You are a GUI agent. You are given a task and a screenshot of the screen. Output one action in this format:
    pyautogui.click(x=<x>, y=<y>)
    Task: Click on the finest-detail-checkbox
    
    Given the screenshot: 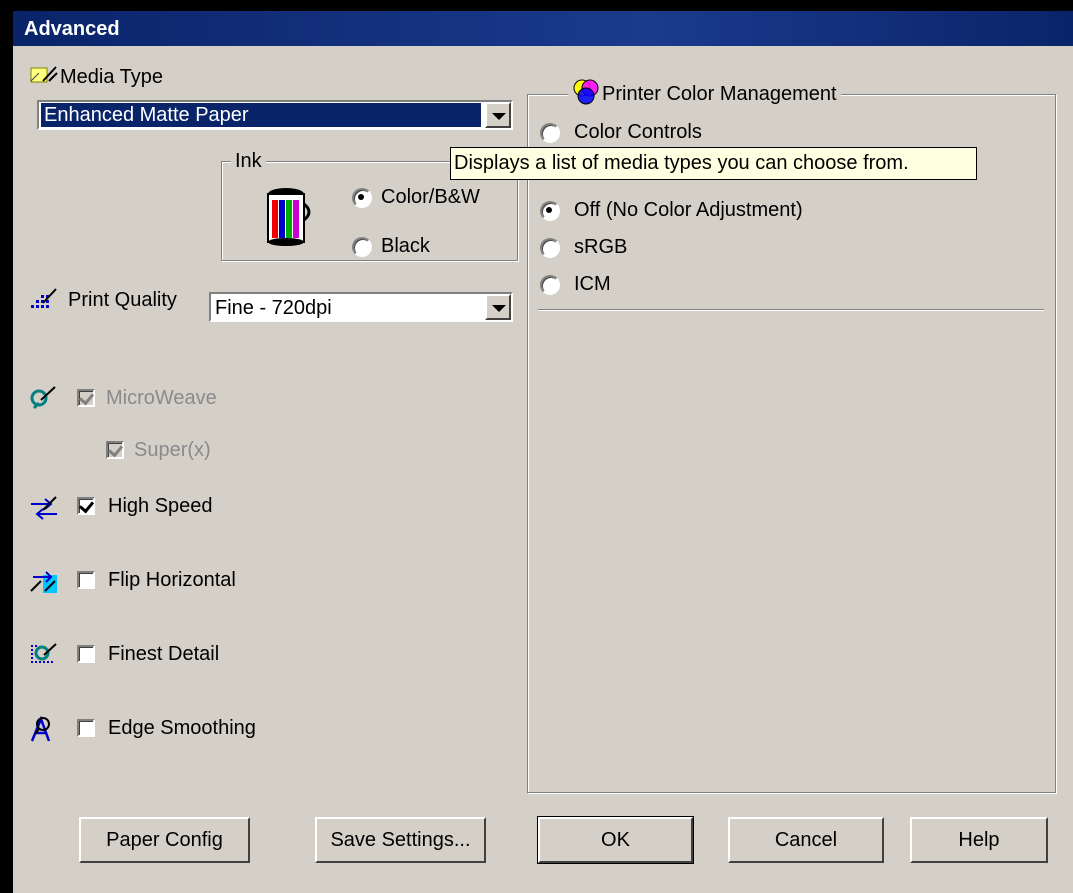 What is the action you would take?
    pyautogui.click(x=86, y=654)
    